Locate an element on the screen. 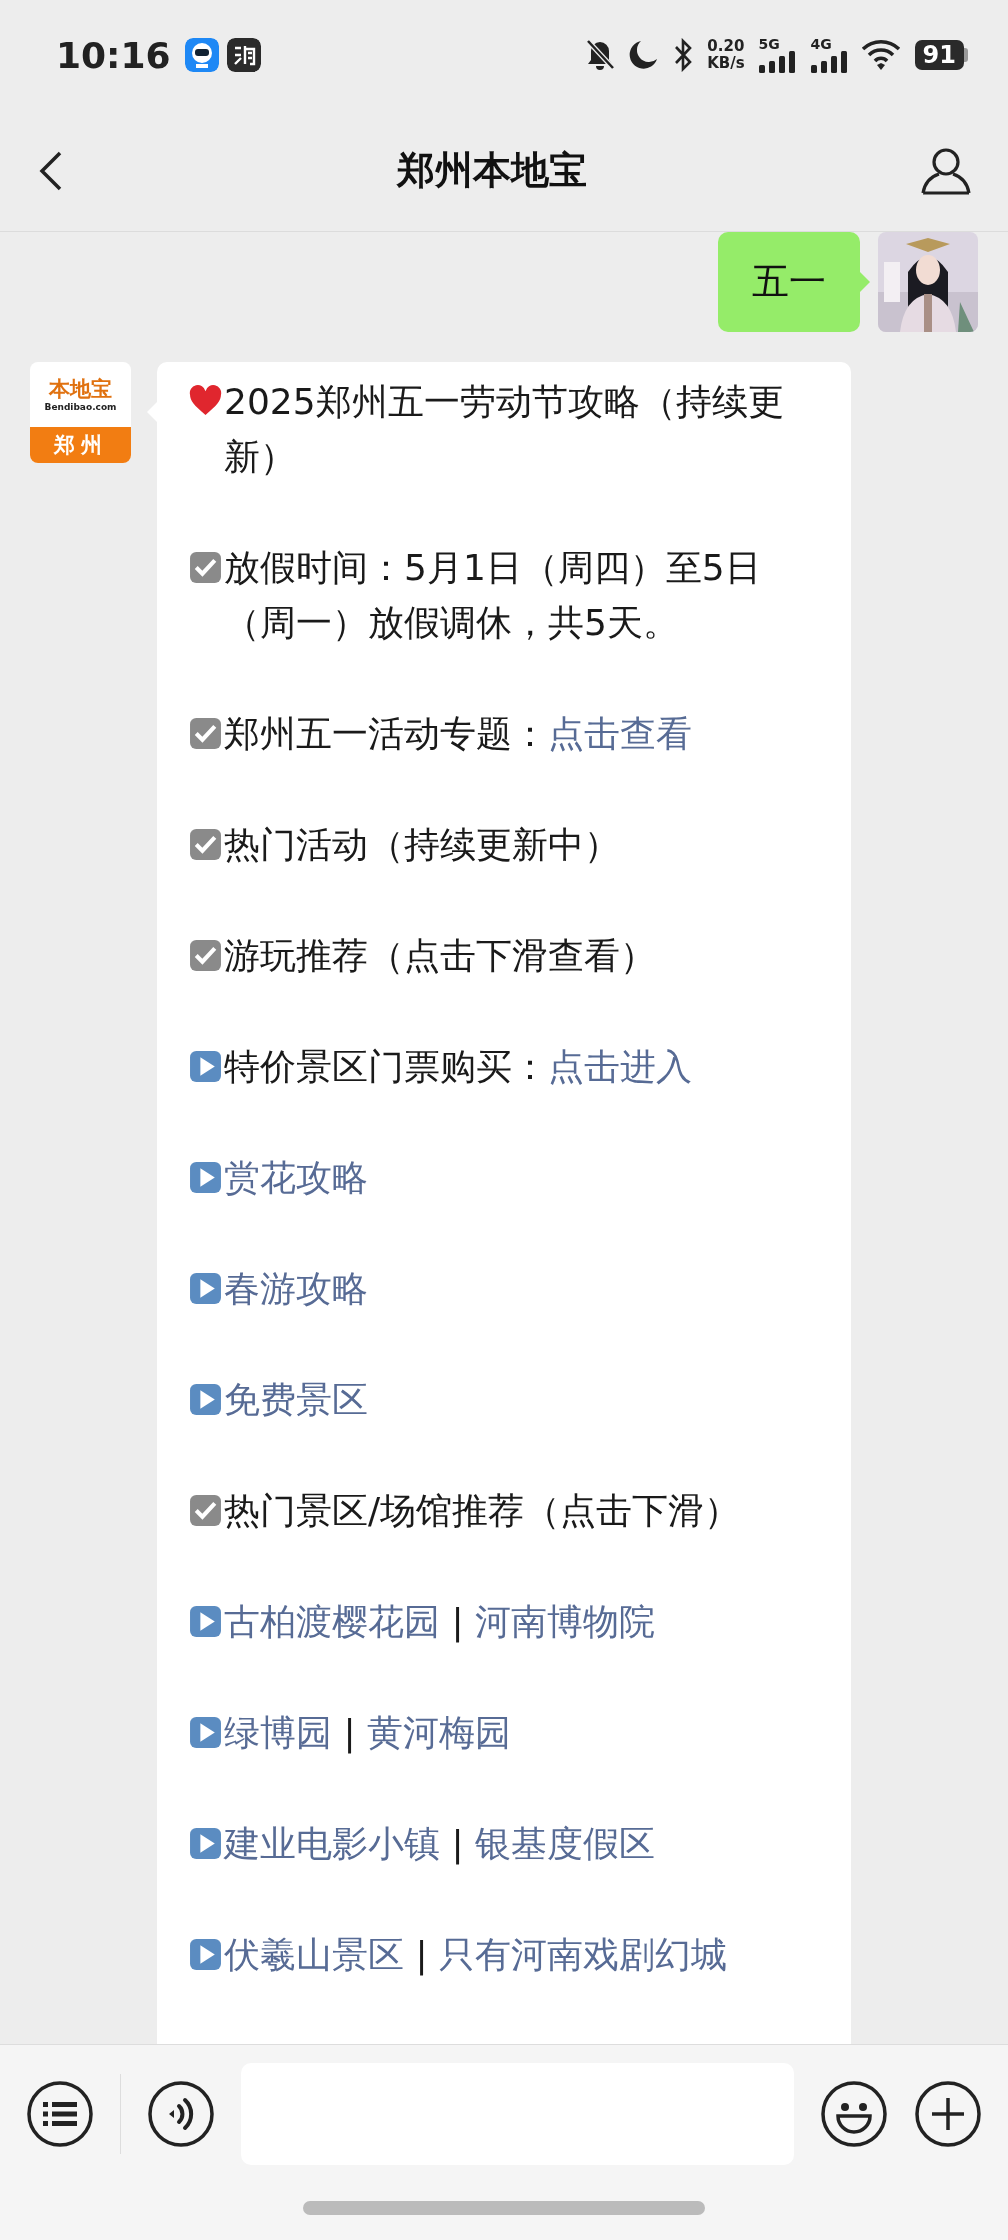 The width and height of the screenshot is (1008, 2240). message-text: 放假时间：5月1日（周四）至5日（周一）放假调休，共5天。 is located at coordinates (492, 595).